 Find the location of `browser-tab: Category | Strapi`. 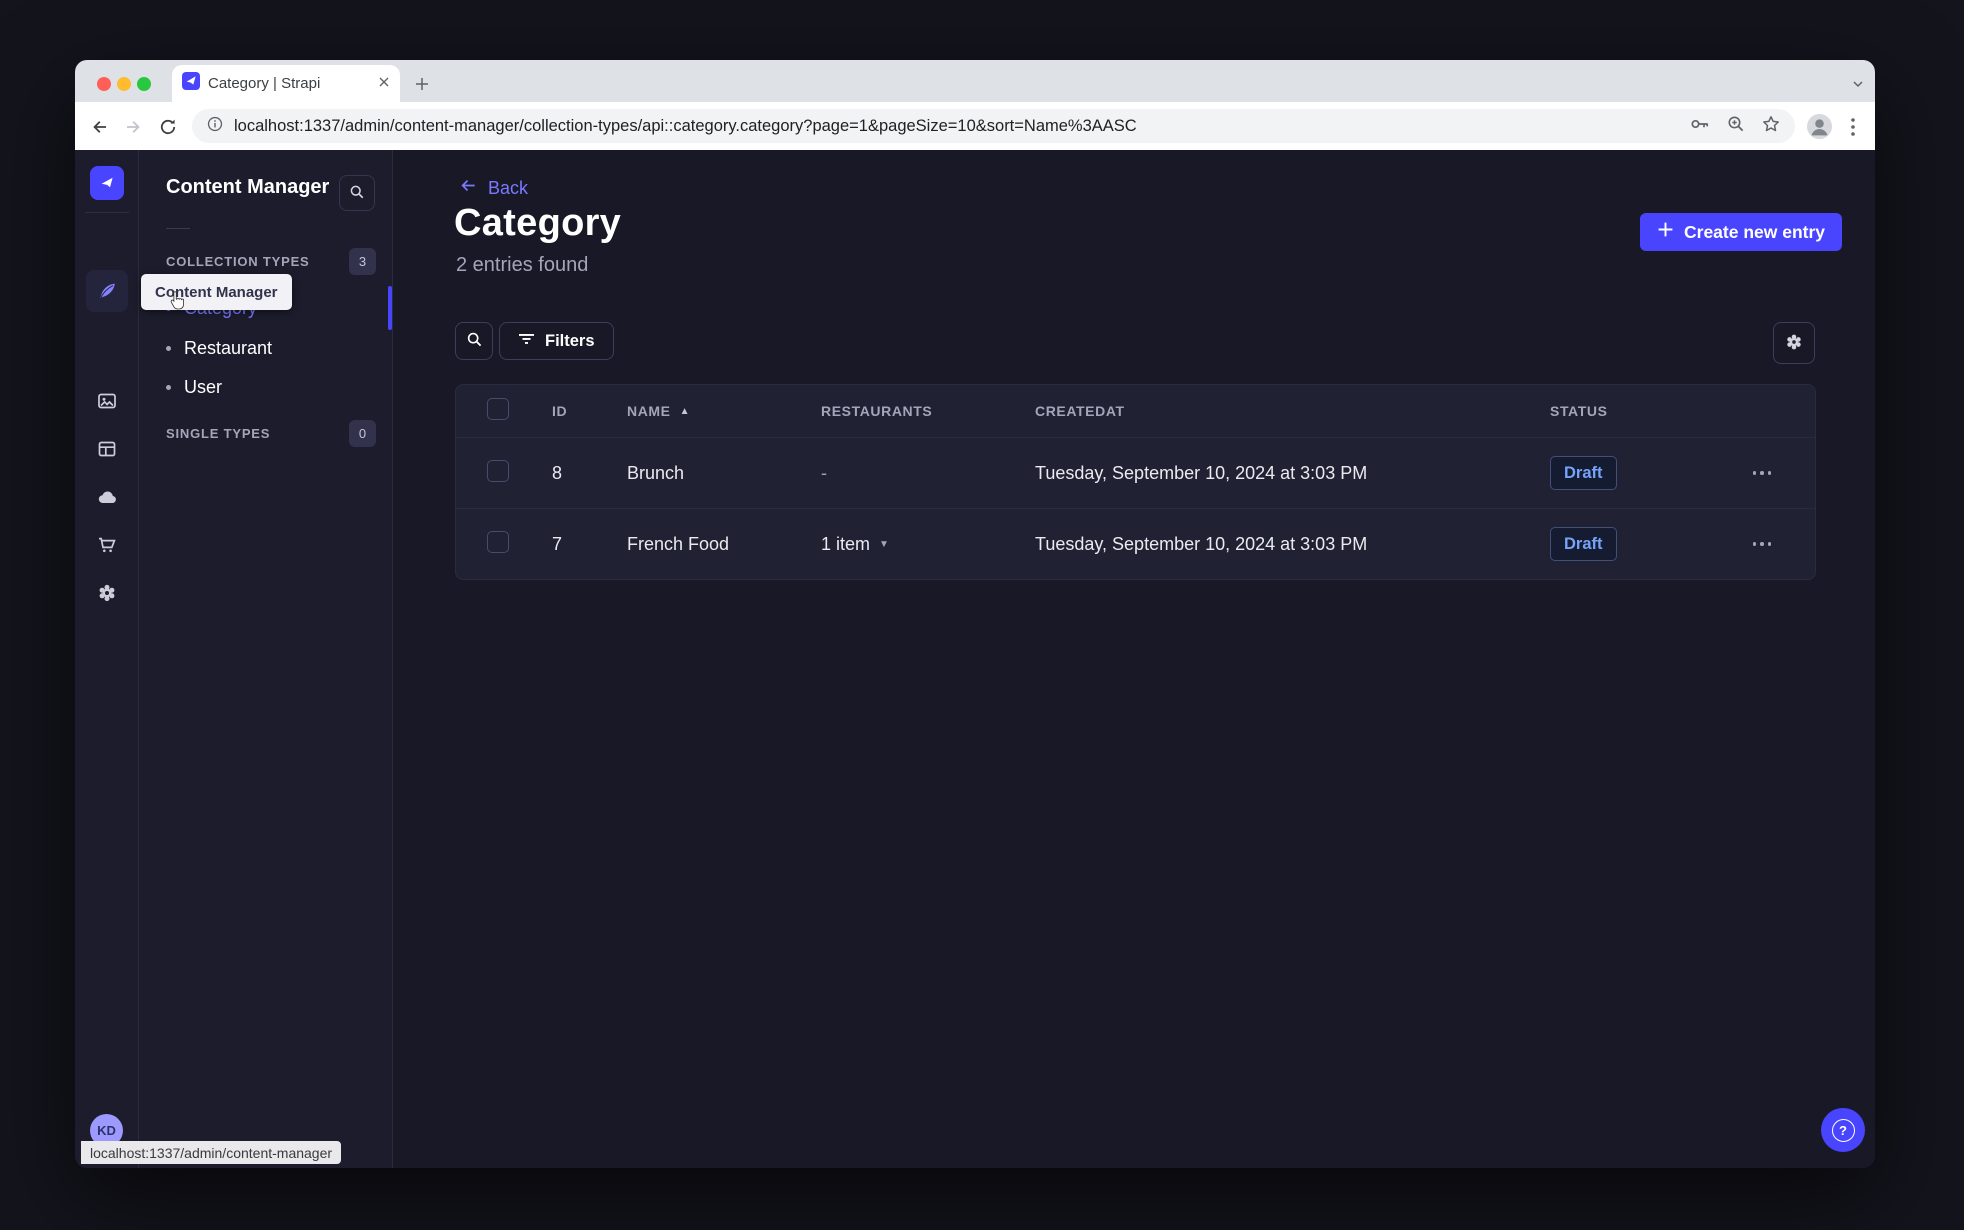

browser-tab: Category | Strapi is located at coordinates (286, 83).